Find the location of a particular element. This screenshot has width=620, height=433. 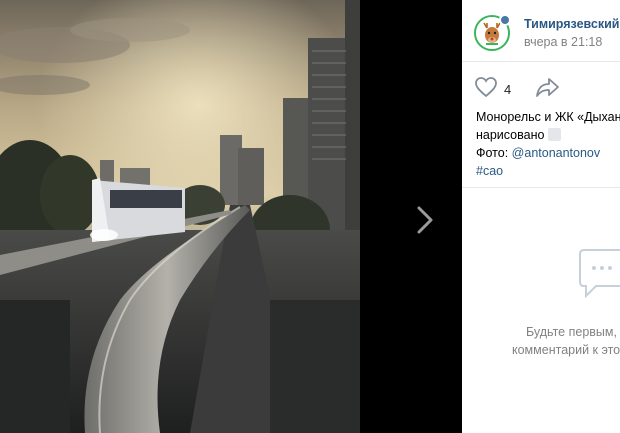

post-text-line: нарисовано is located at coordinates (548, 135).